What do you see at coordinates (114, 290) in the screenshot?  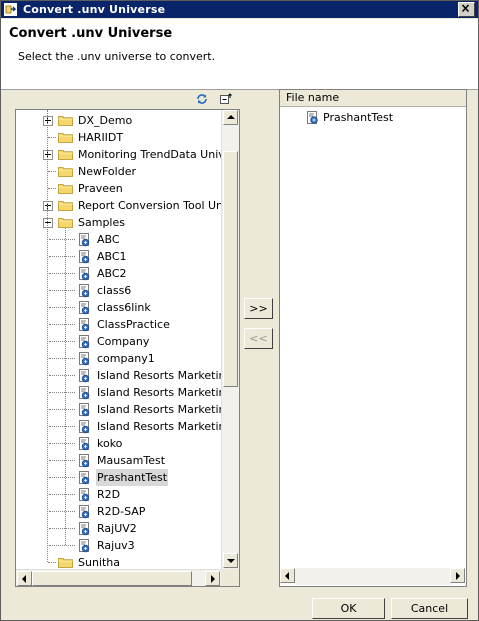 I see `tree-item-label: class6` at bounding box center [114, 290].